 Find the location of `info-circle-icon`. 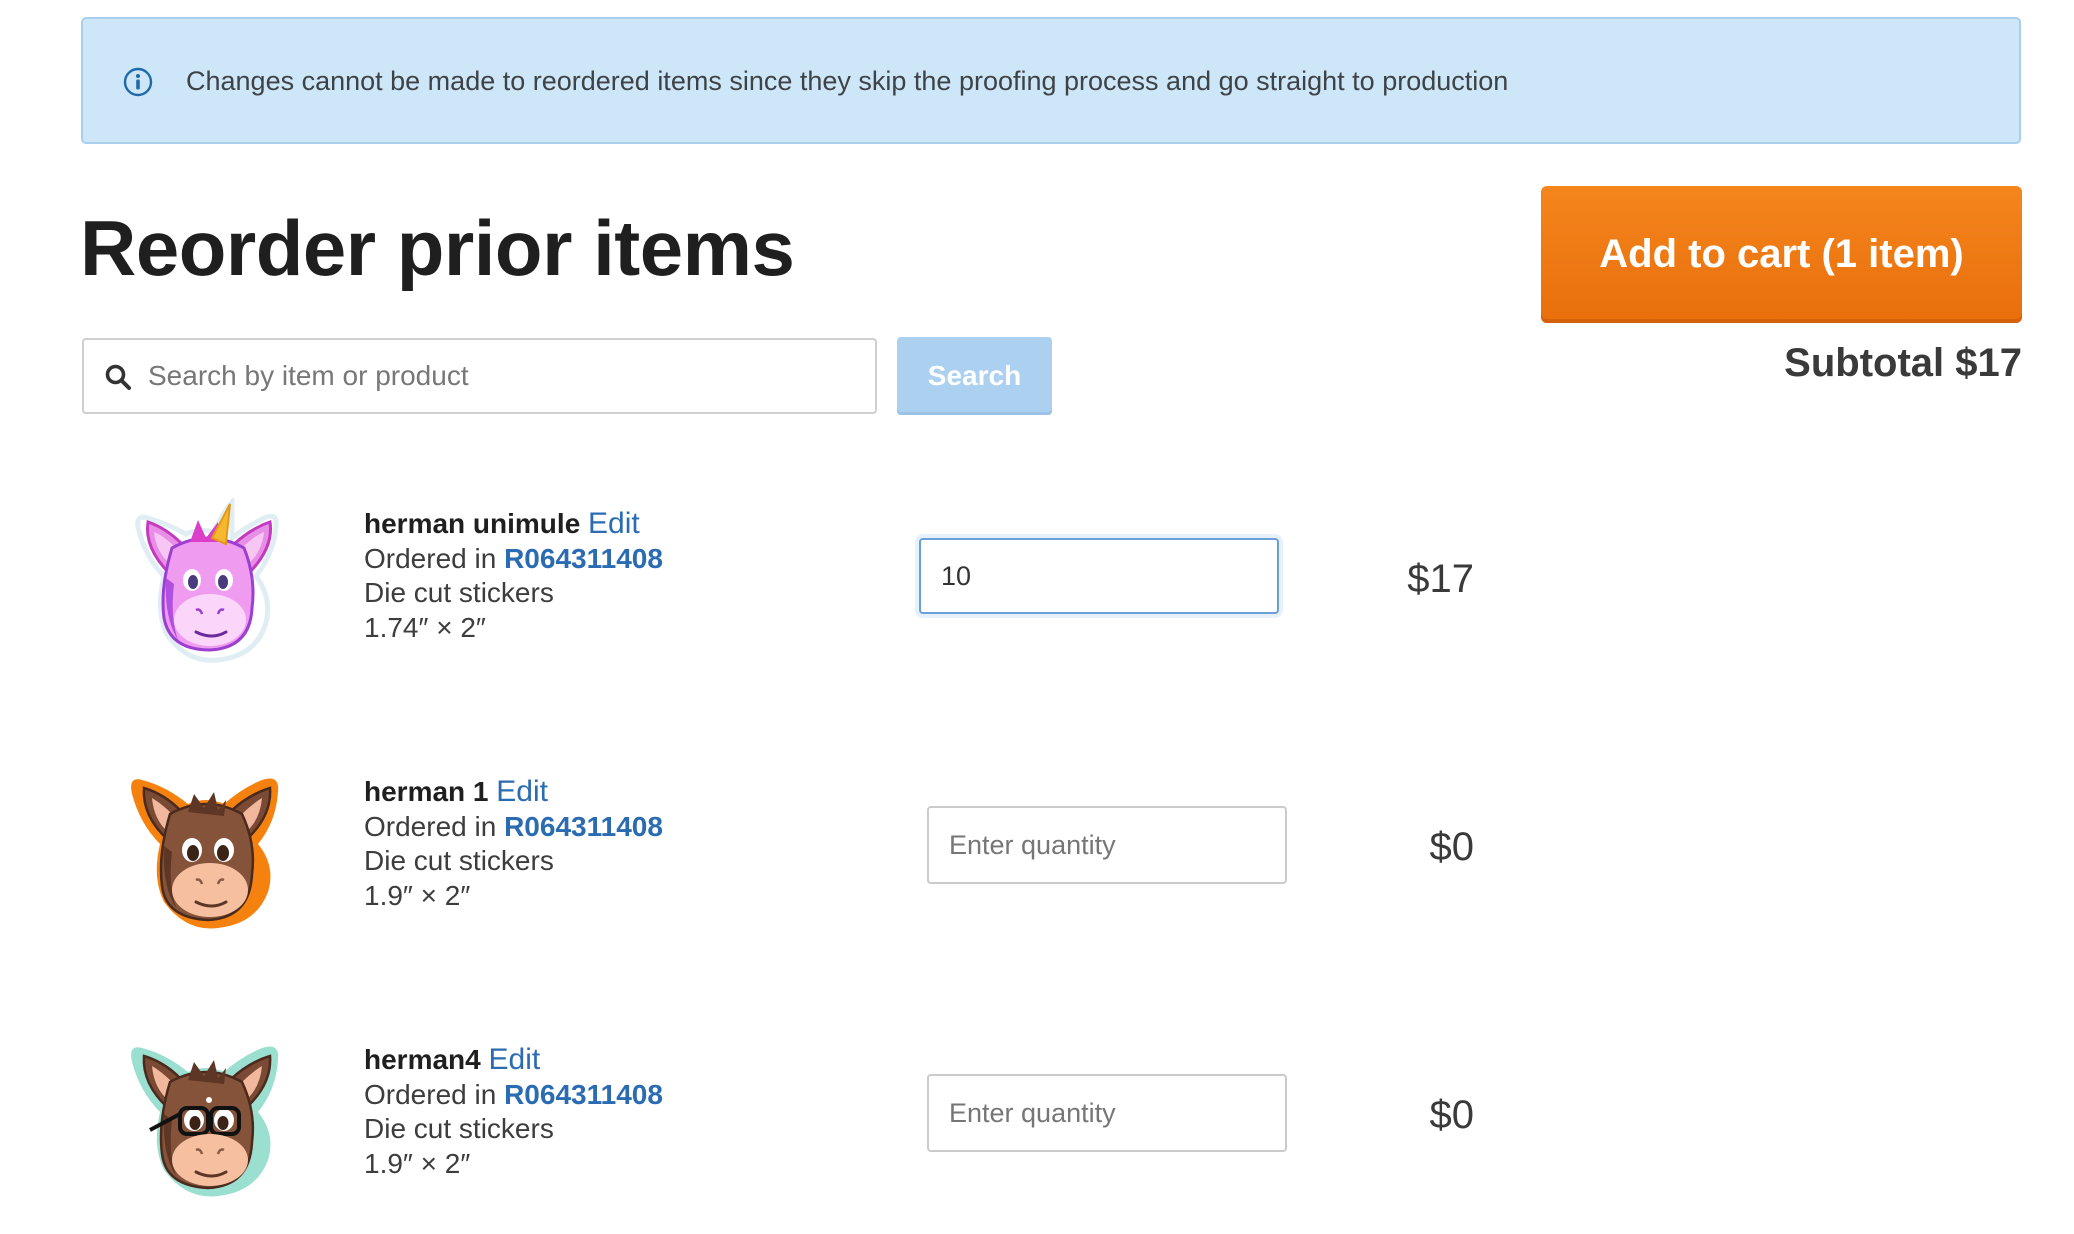

info-circle-icon is located at coordinates (138, 82).